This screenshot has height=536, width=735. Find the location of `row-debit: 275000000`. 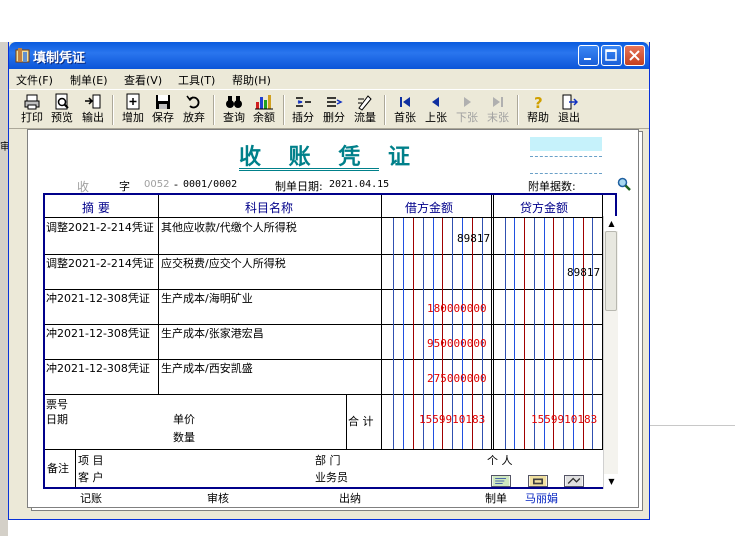

row-debit: 275000000 is located at coordinates (457, 378).